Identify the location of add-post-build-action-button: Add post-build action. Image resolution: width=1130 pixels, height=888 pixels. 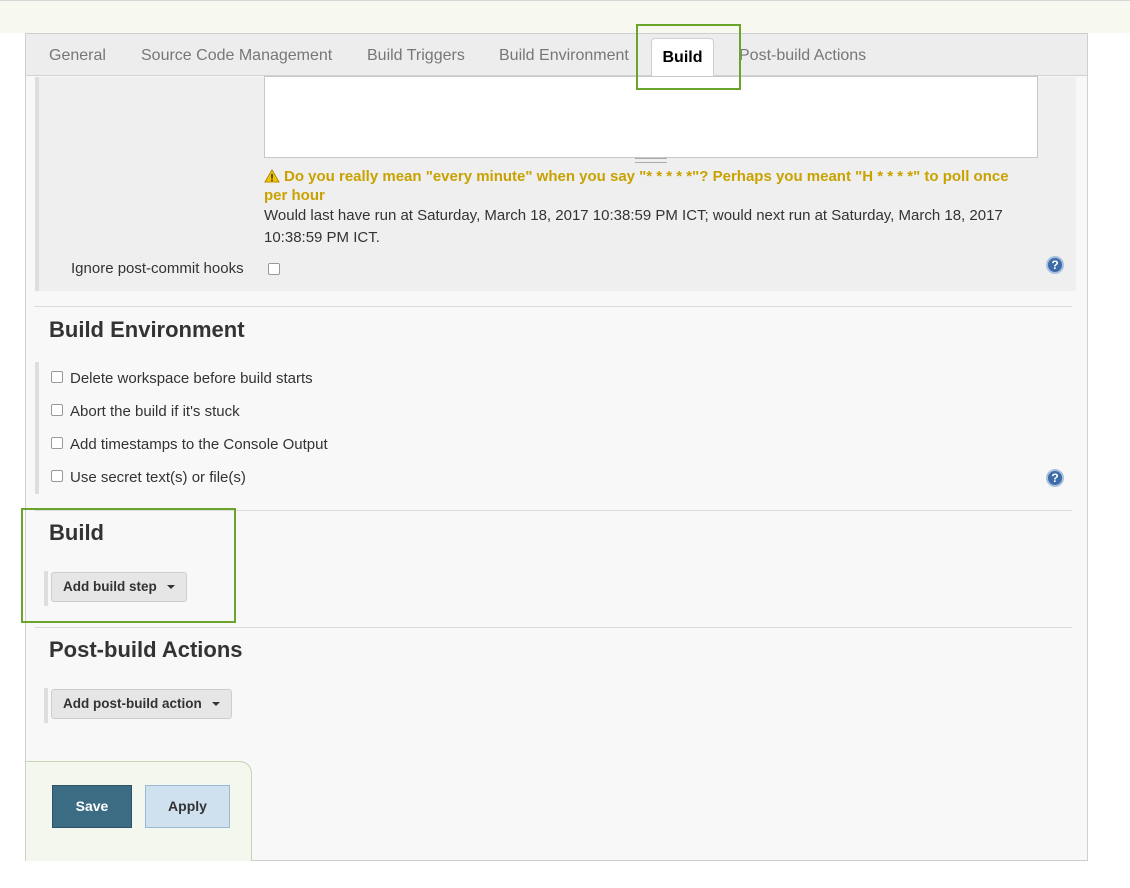
(141, 704).